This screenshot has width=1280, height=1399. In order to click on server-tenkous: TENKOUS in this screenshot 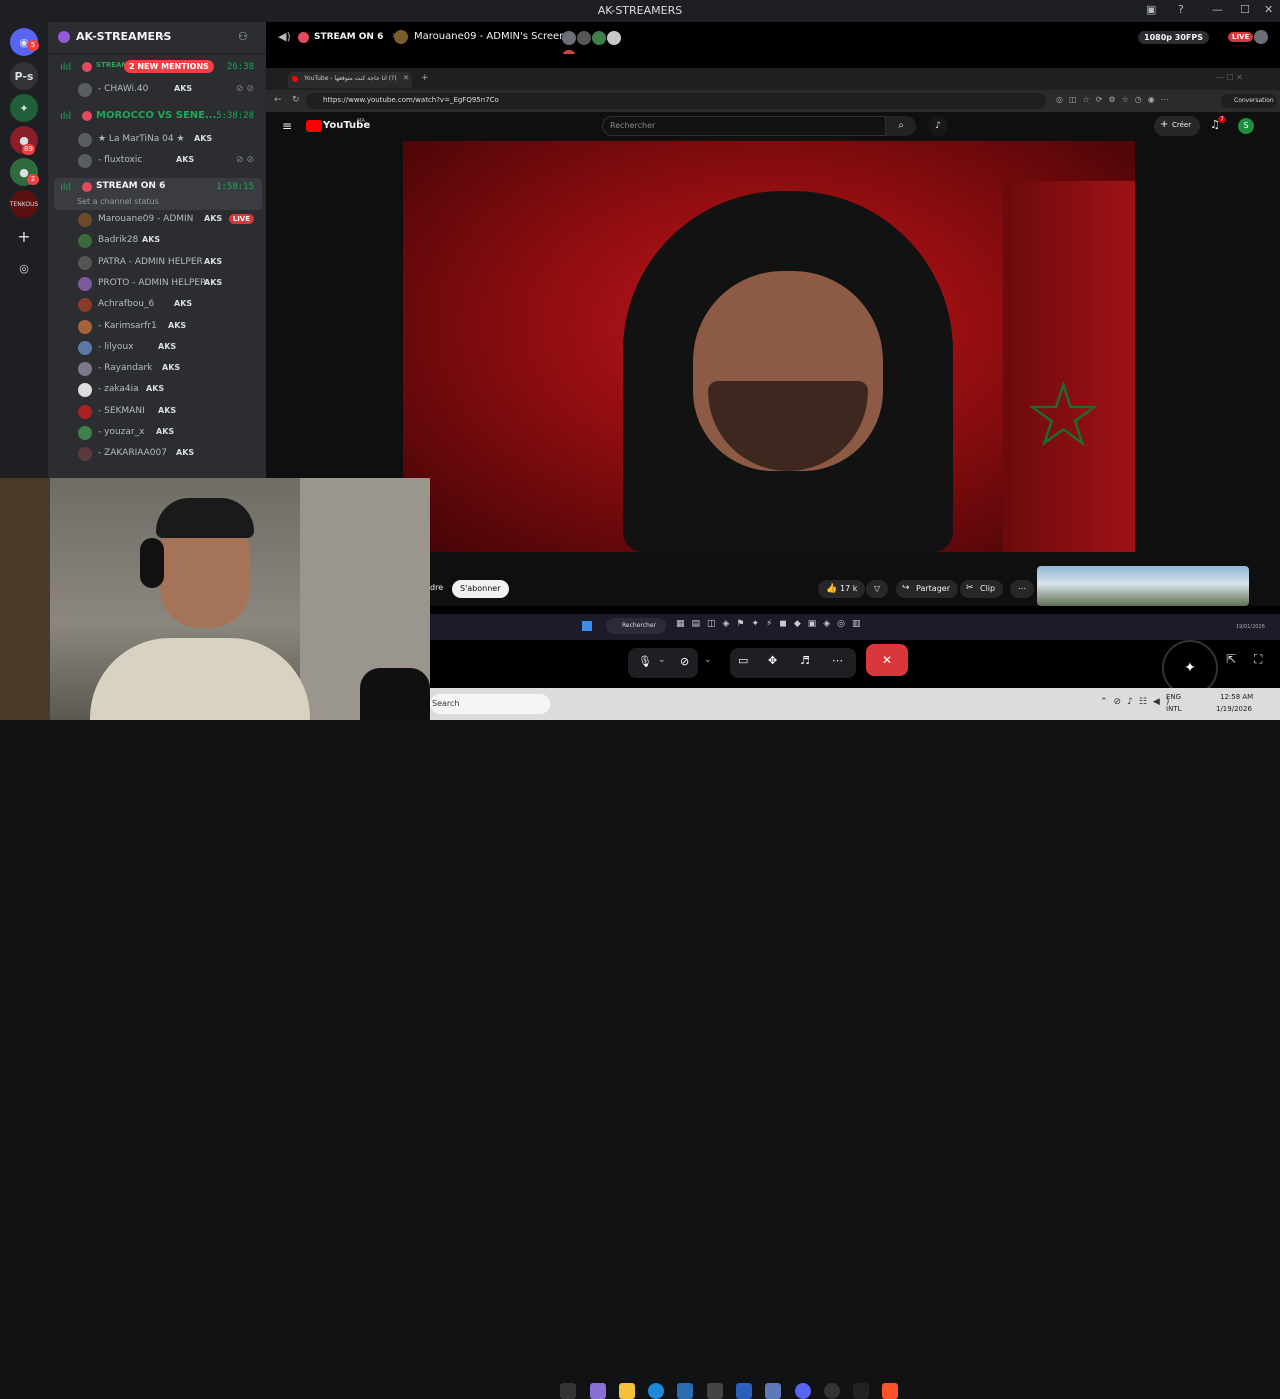, I will do `click(24, 204)`.